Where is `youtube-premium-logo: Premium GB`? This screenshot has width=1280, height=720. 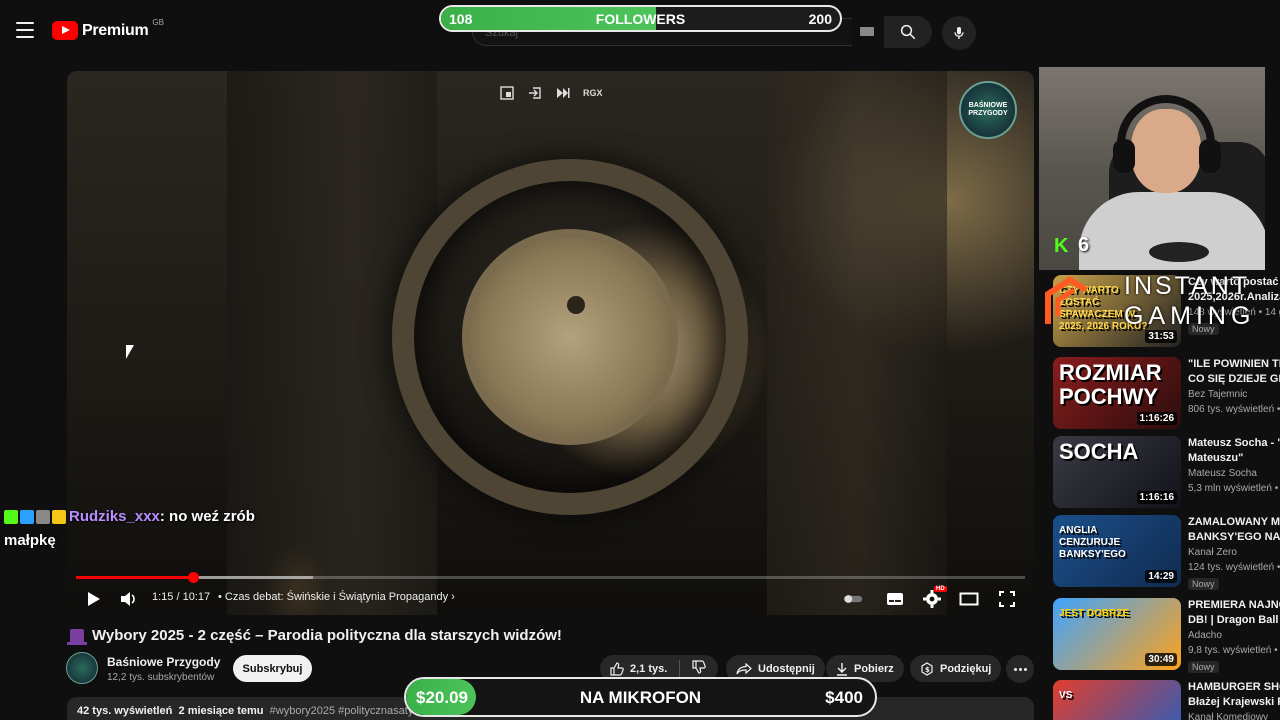
youtube-premium-logo: Premium GB is located at coordinates (108, 29).